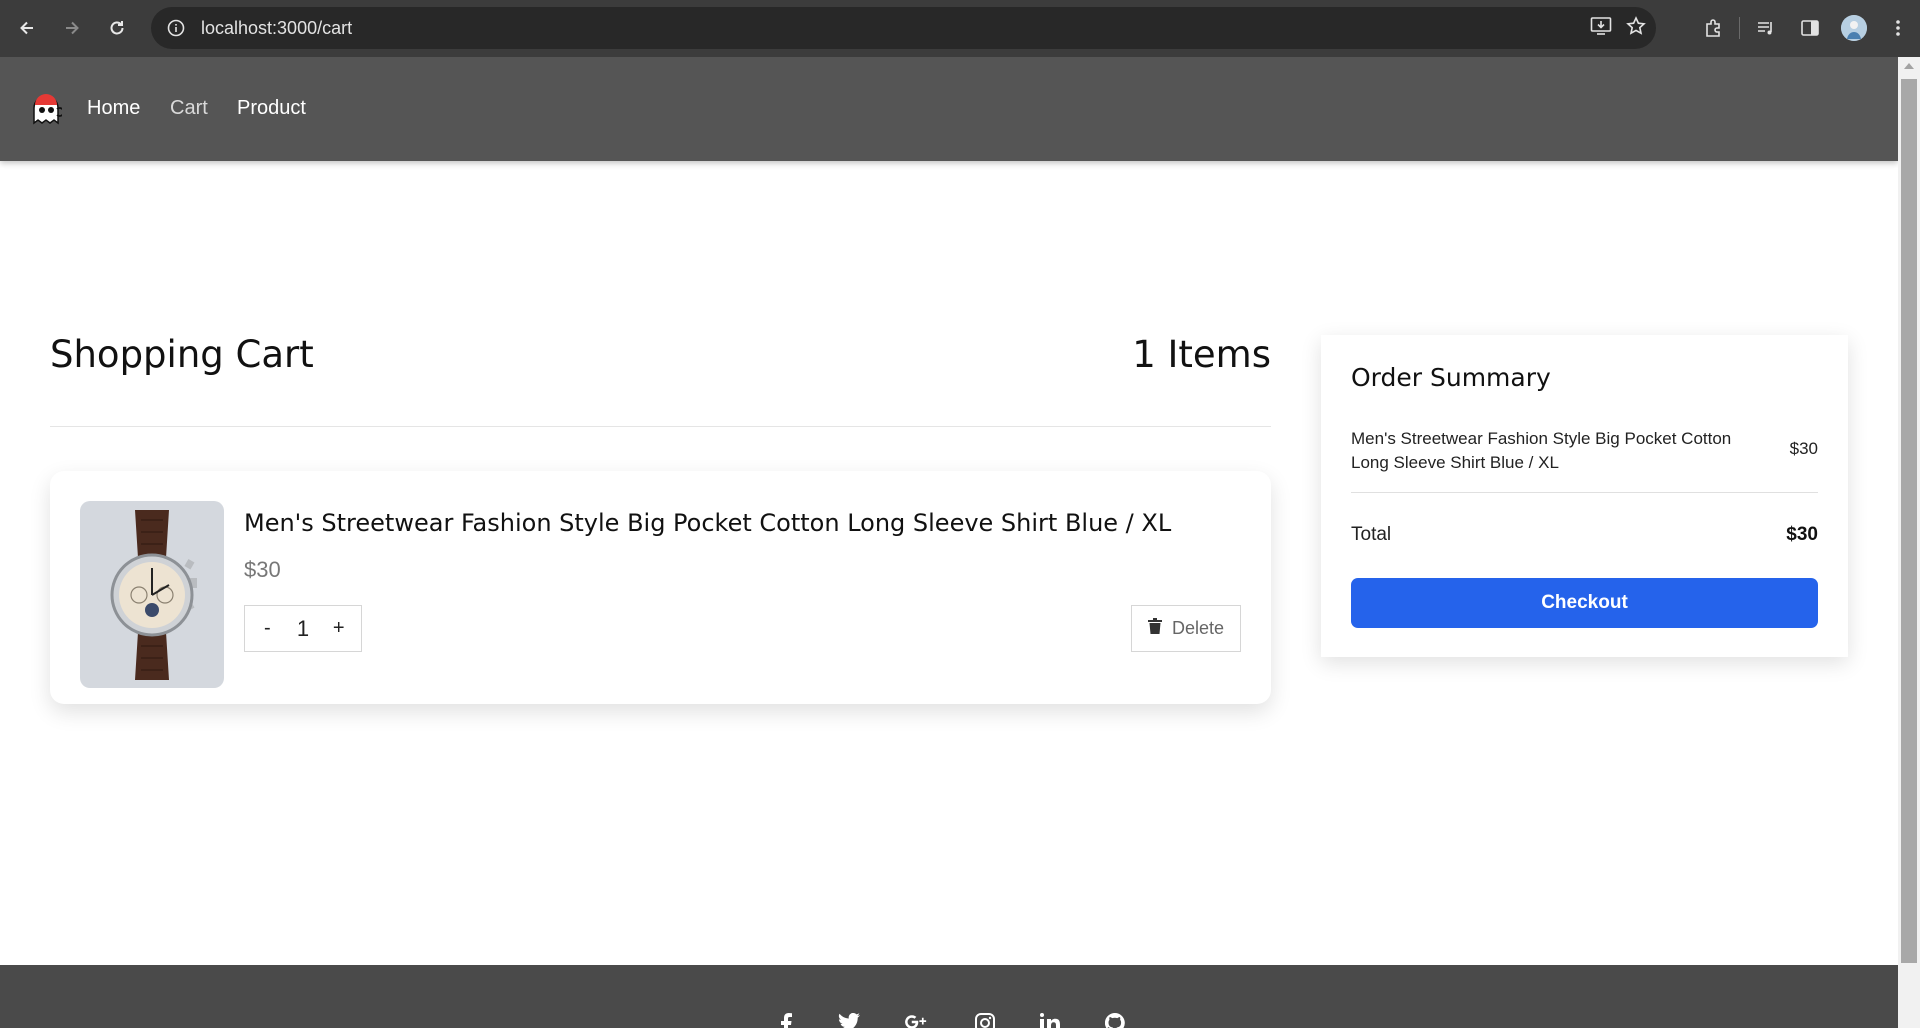 The width and height of the screenshot is (1920, 1028). I want to click on media-controls-icon, so click(1766, 28).